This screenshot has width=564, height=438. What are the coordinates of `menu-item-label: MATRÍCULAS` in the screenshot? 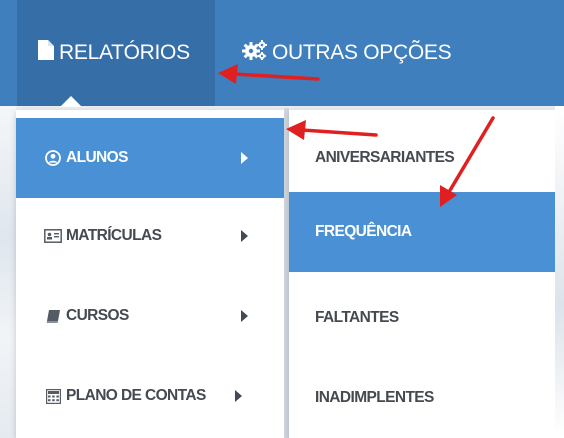 It's located at (114, 235).